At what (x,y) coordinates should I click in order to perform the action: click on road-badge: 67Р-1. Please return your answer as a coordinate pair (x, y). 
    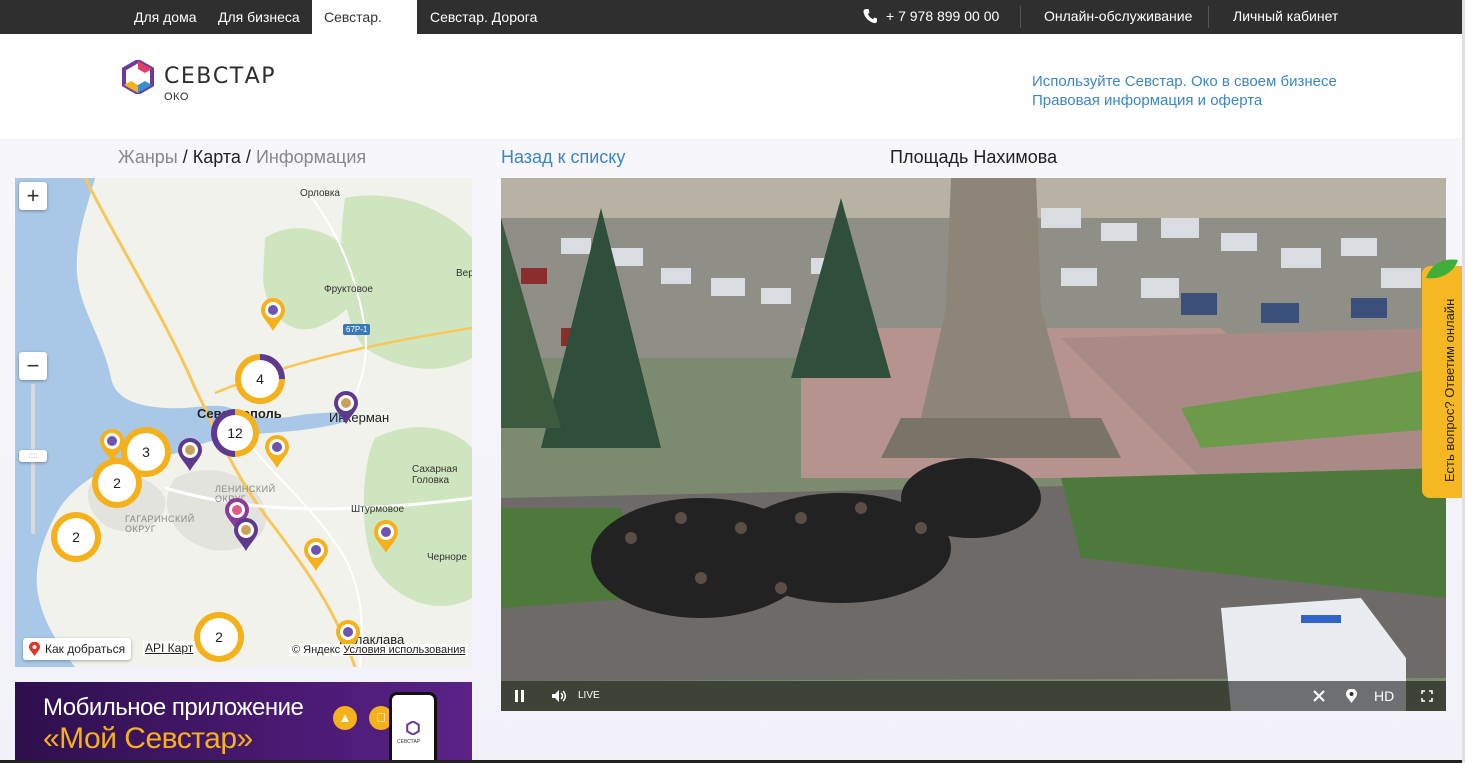
    Looking at the image, I should click on (357, 329).